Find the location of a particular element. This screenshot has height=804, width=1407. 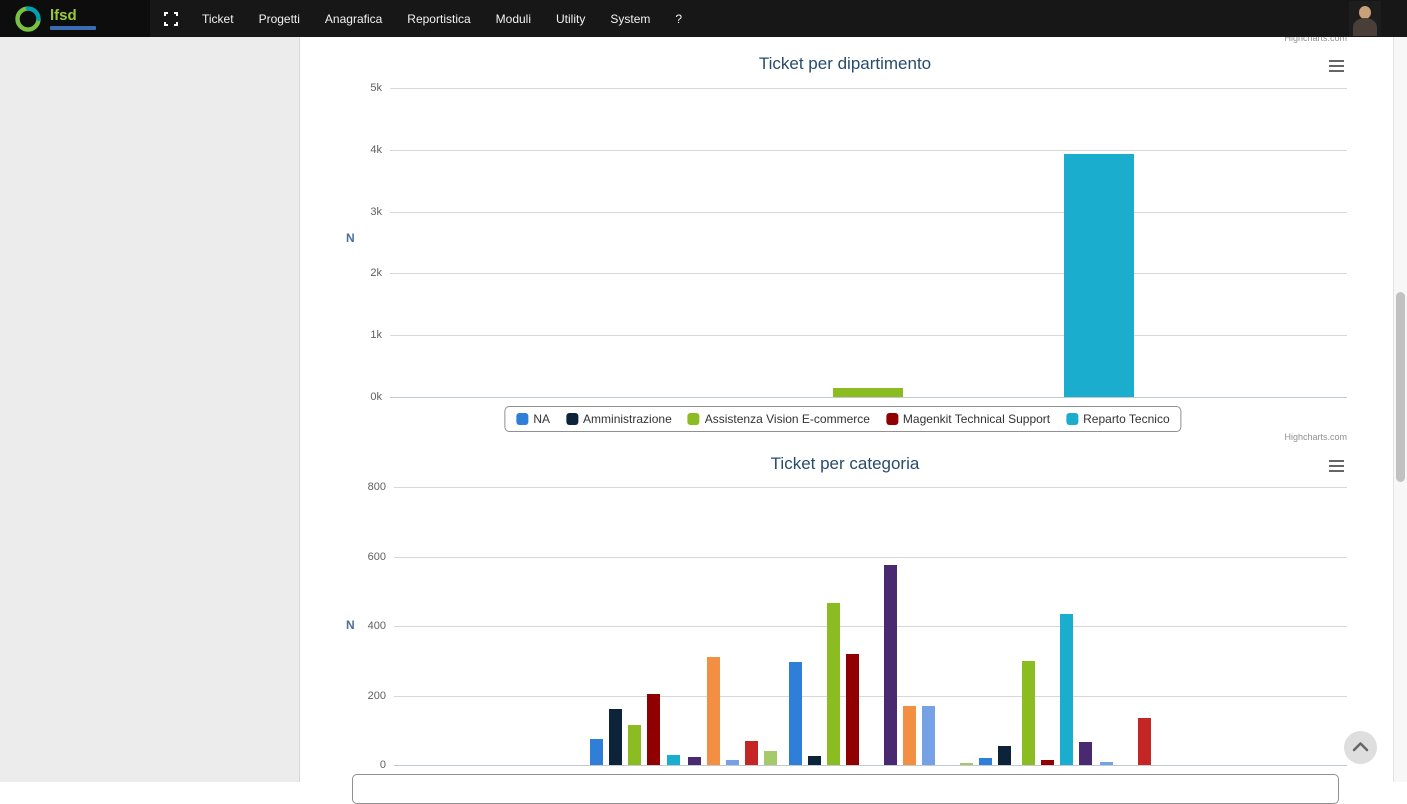

menu-item-help: ? is located at coordinates (678, 19).